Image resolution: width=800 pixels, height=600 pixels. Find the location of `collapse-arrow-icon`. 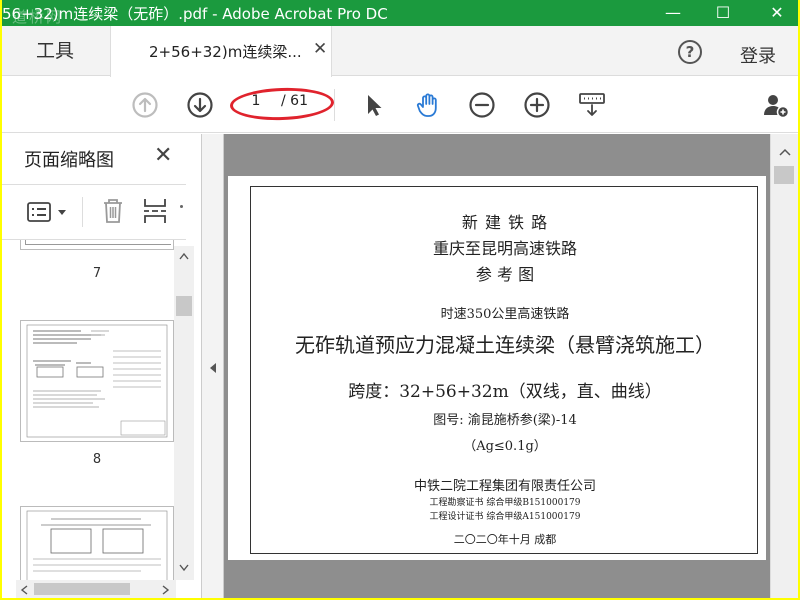

collapse-arrow-icon is located at coordinates (213, 368).